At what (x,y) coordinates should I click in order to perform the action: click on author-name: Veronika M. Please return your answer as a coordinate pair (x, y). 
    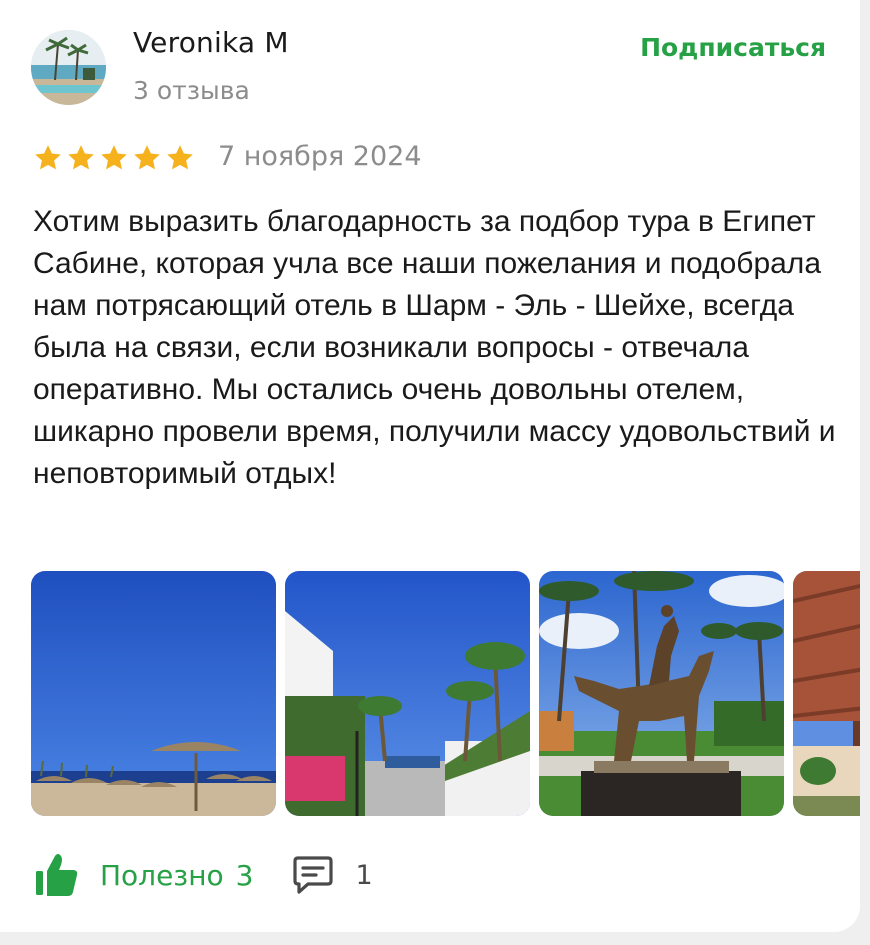
    Looking at the image, I should click on (211, 42).